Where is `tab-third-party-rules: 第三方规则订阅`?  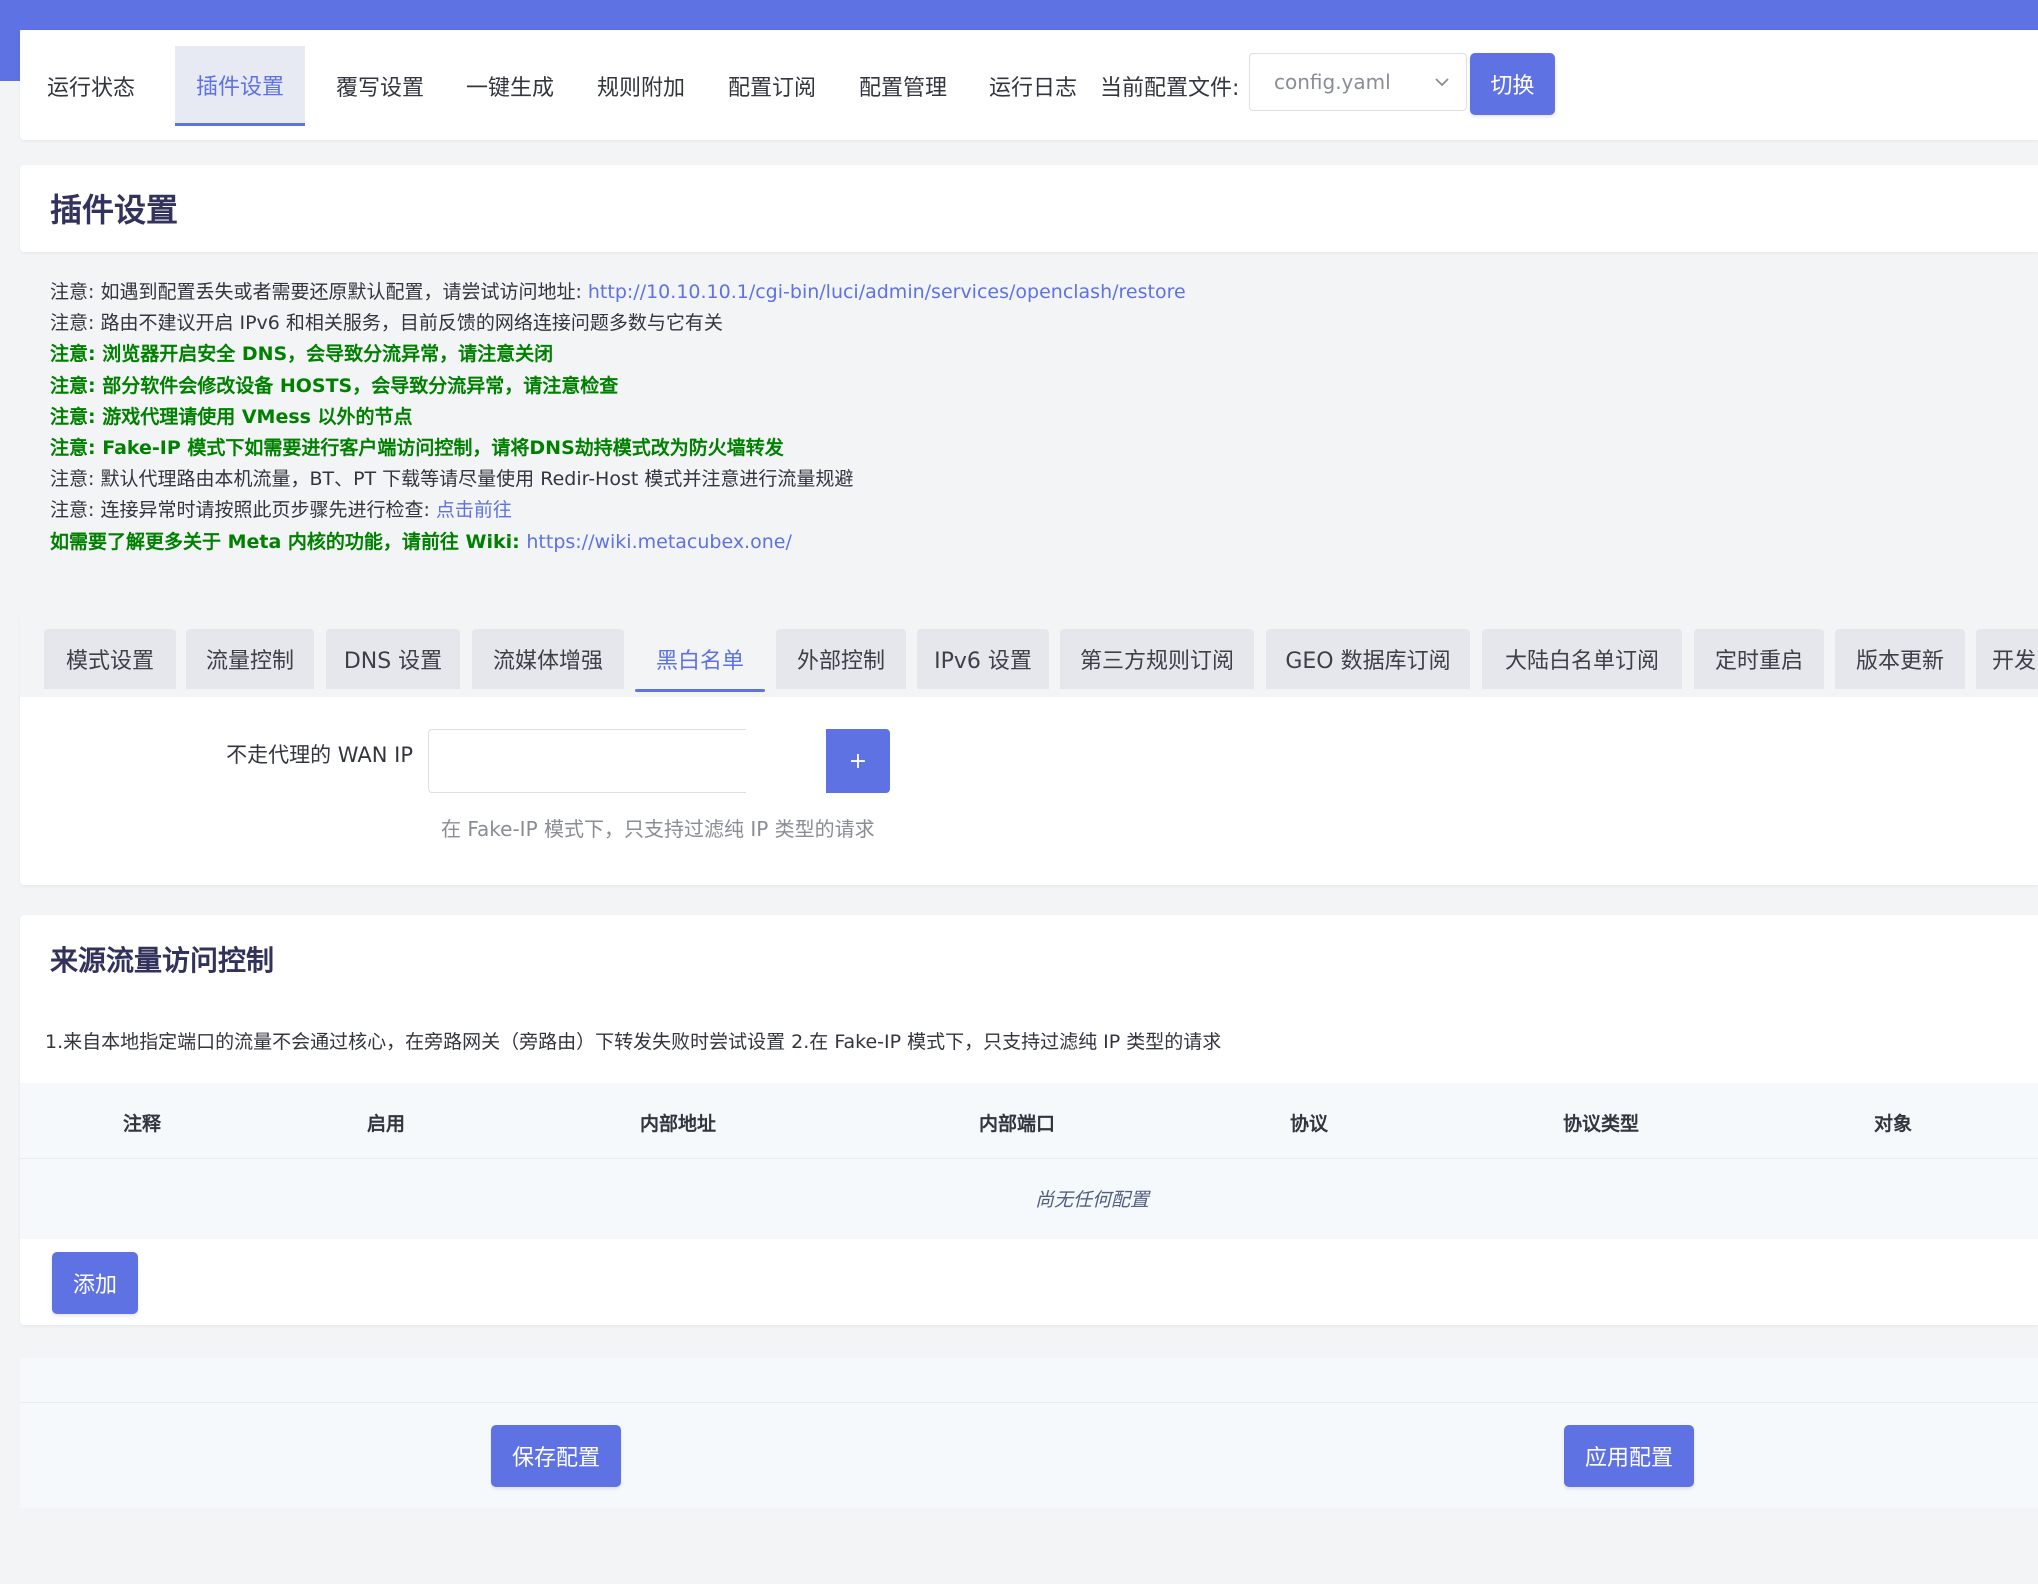 tab-third-party-rules: 第三方规则订阅 is located at coordinates (1157, 659).